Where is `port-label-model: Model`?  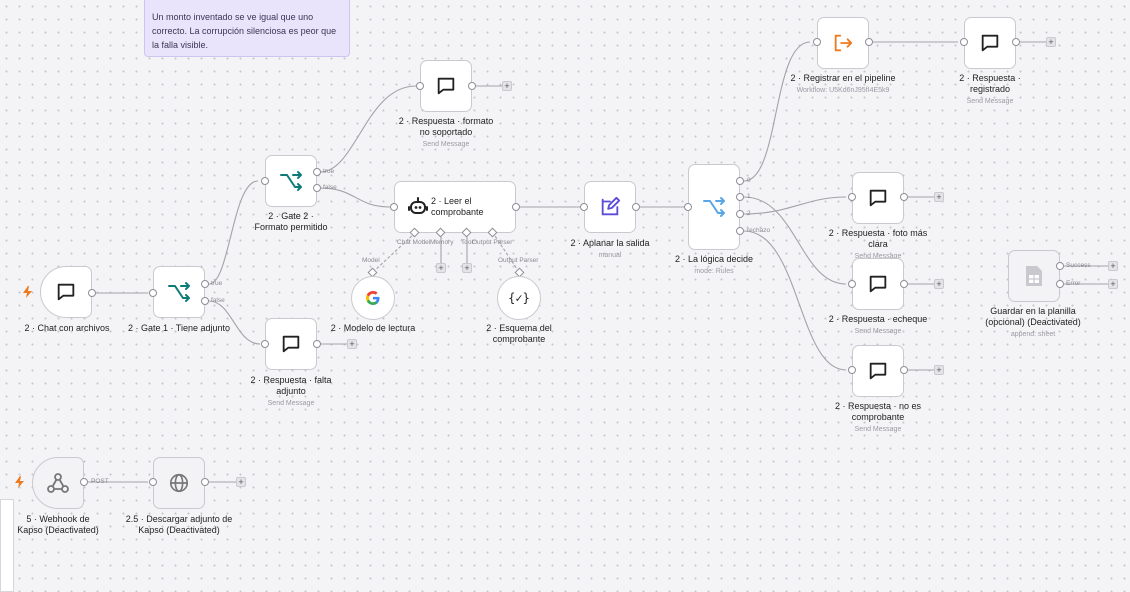
port-label-model: Model is located at coordinates (371, 260).